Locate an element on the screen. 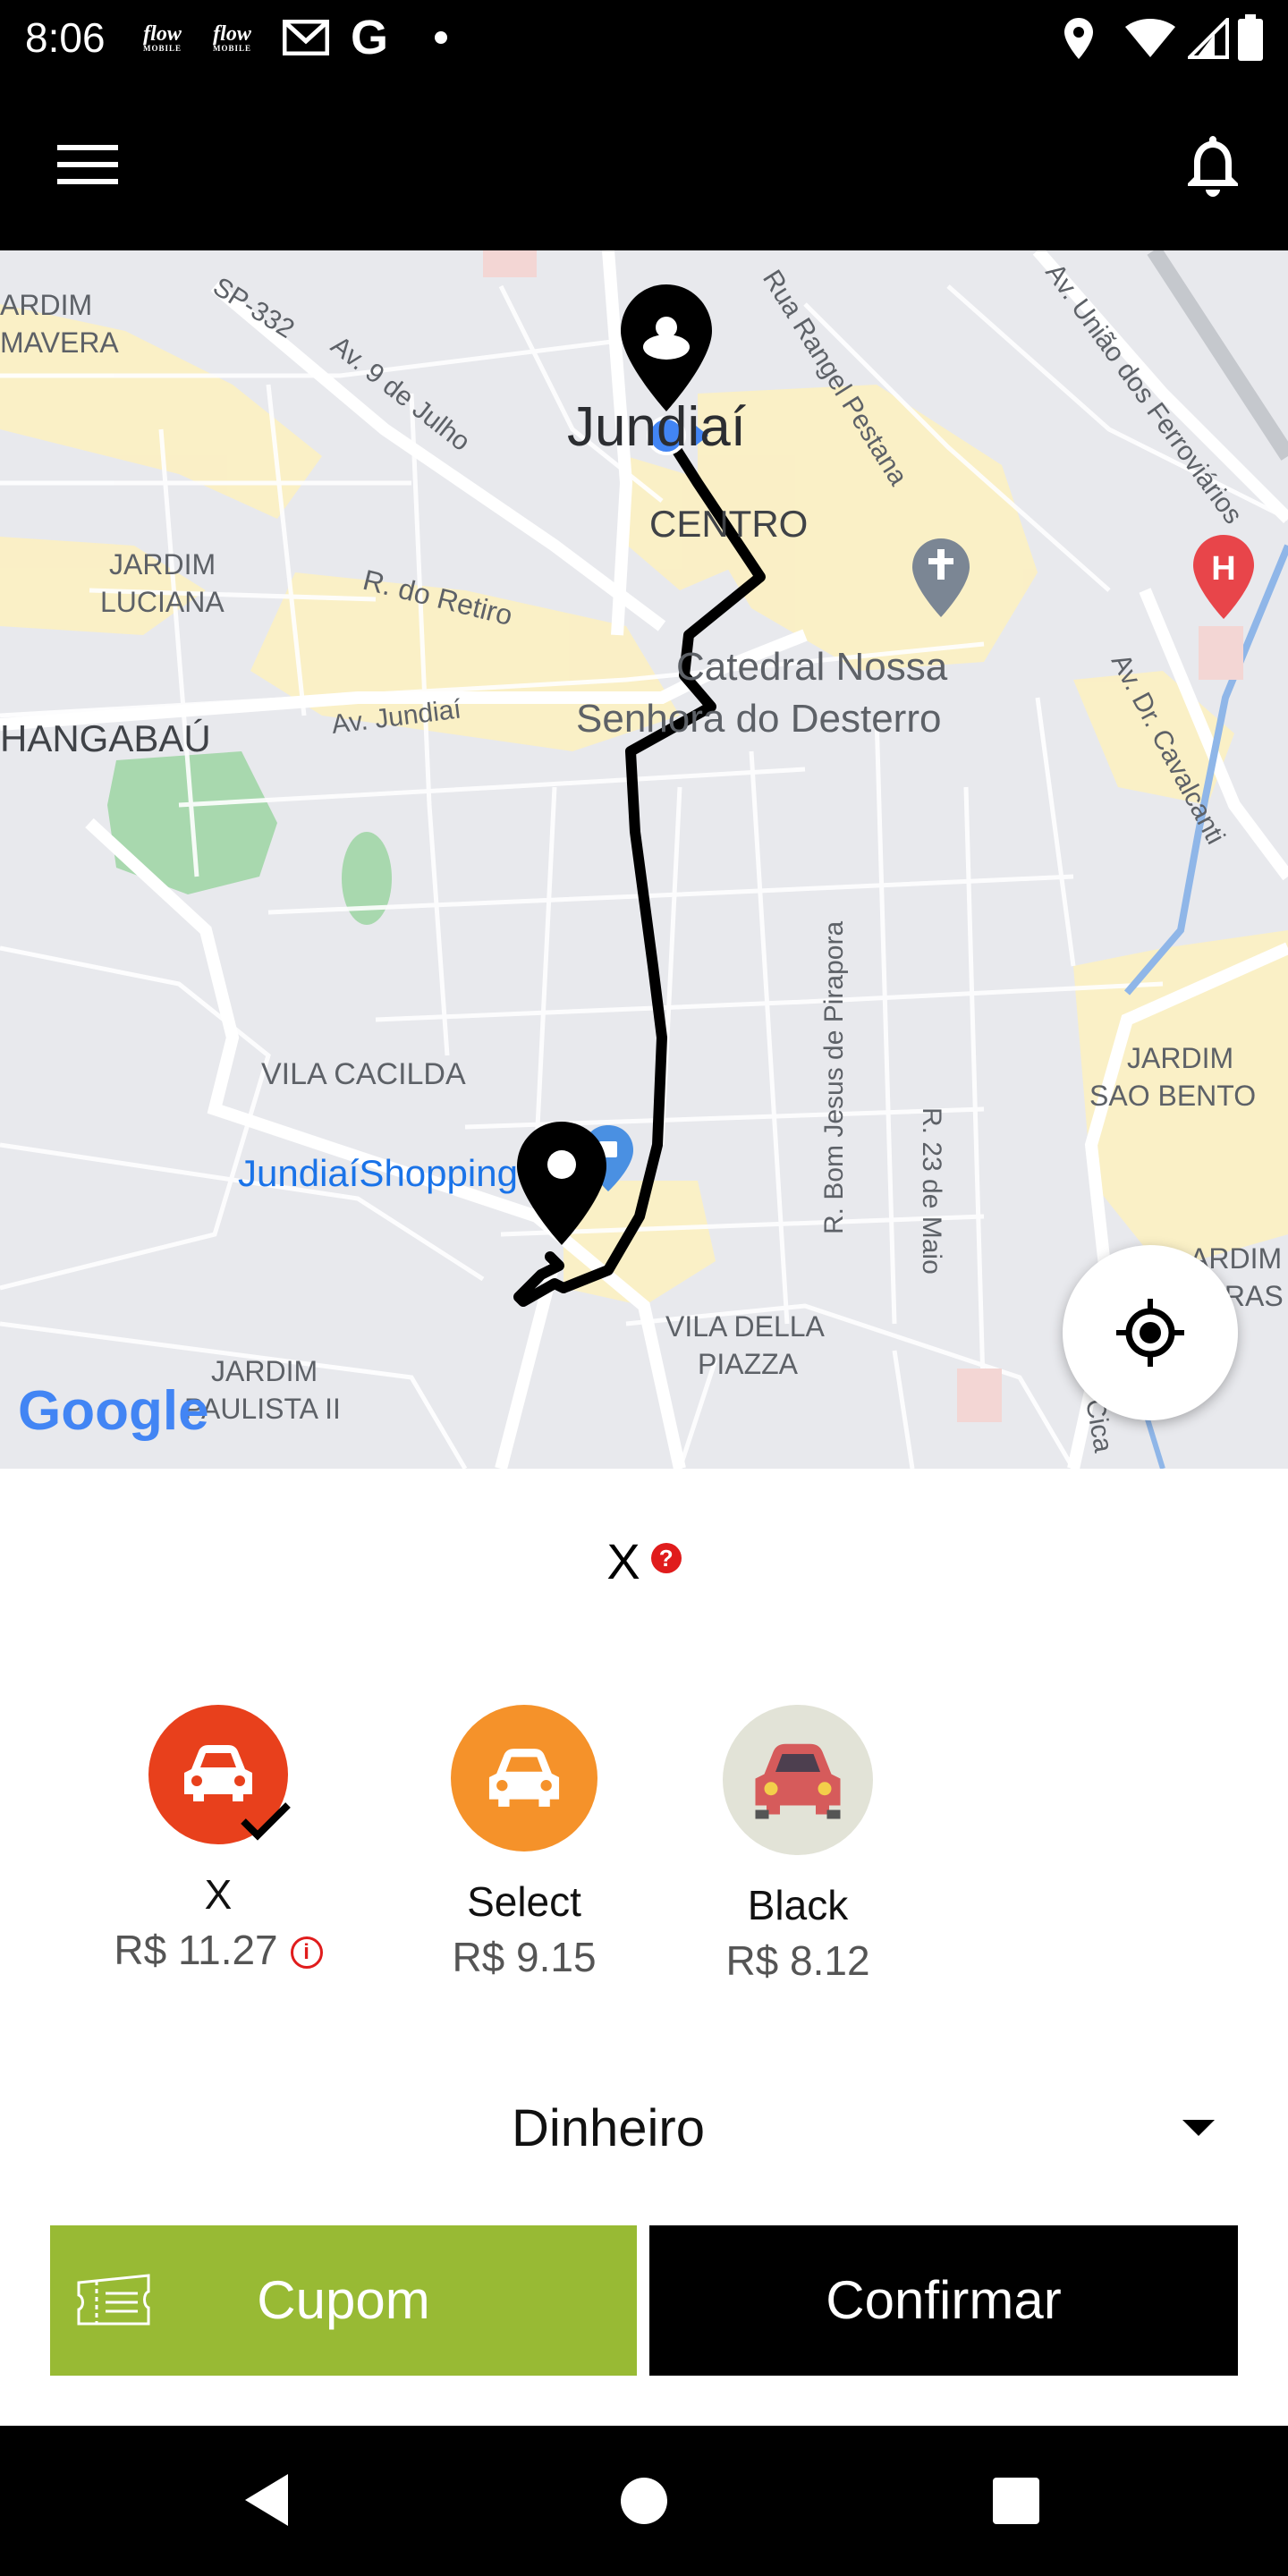 The image size is (1288, 2576). map-label: LUCIANA is located at coordinates (162, 602).